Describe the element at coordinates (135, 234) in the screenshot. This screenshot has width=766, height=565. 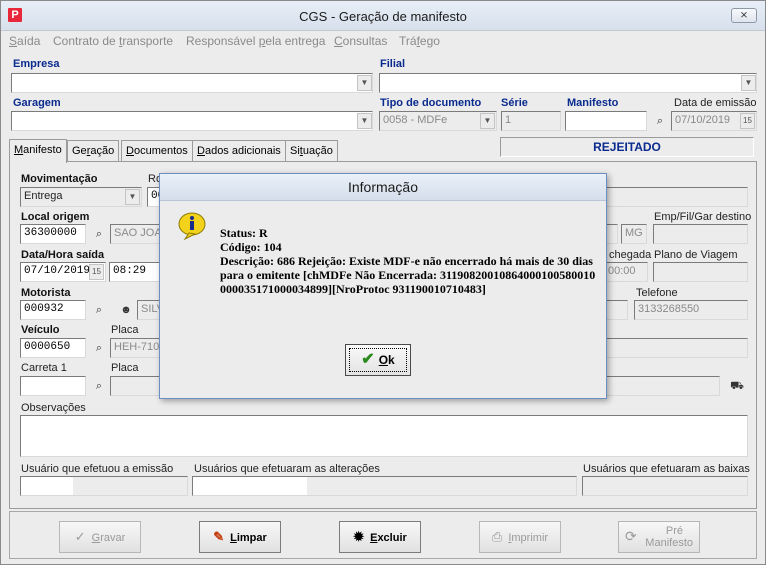
I see `local-origem-name-field: SAO JOAO` at that location.